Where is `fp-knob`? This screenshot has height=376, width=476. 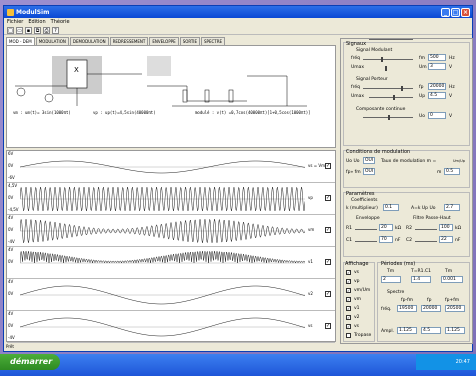
fp-knob is located at coordinates (402, 88).